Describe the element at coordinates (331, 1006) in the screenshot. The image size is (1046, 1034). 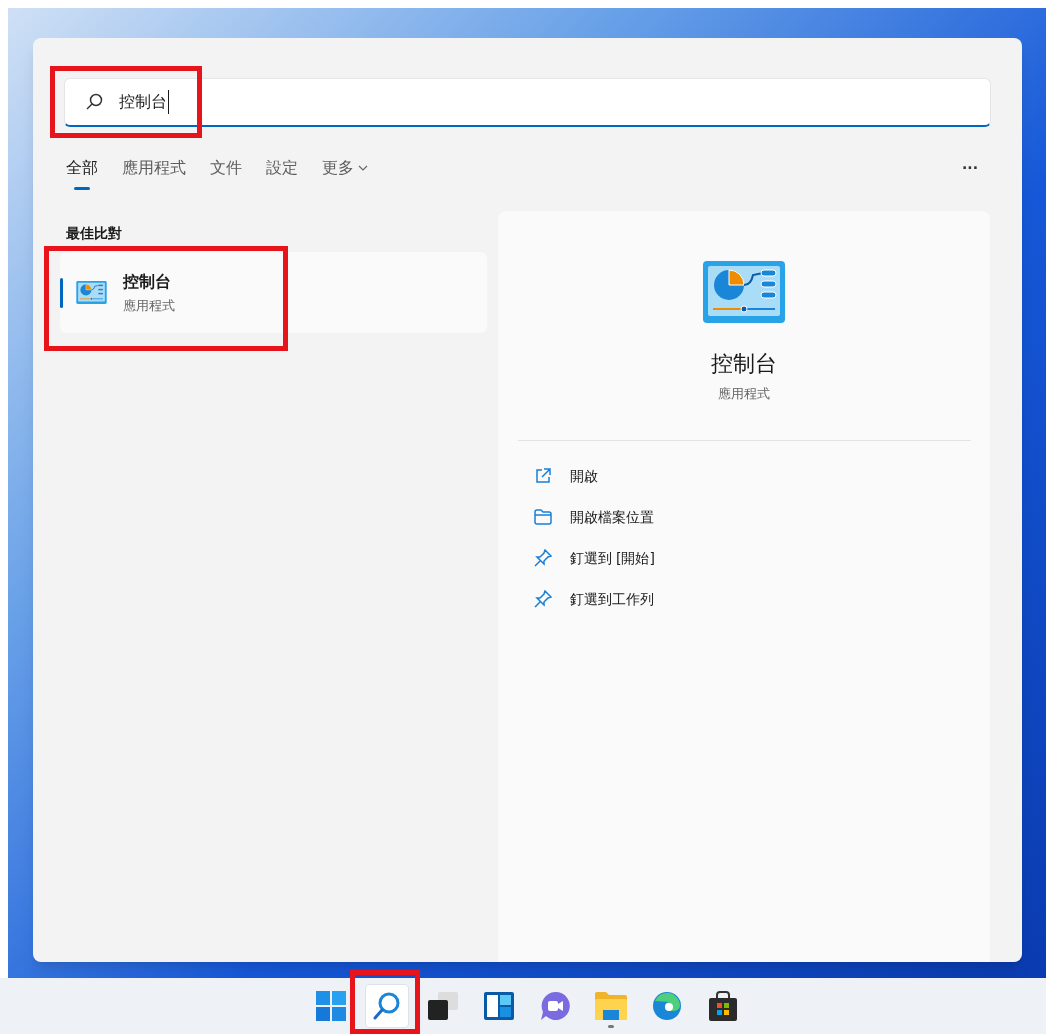
I see `windows-logo-icon` at that location.